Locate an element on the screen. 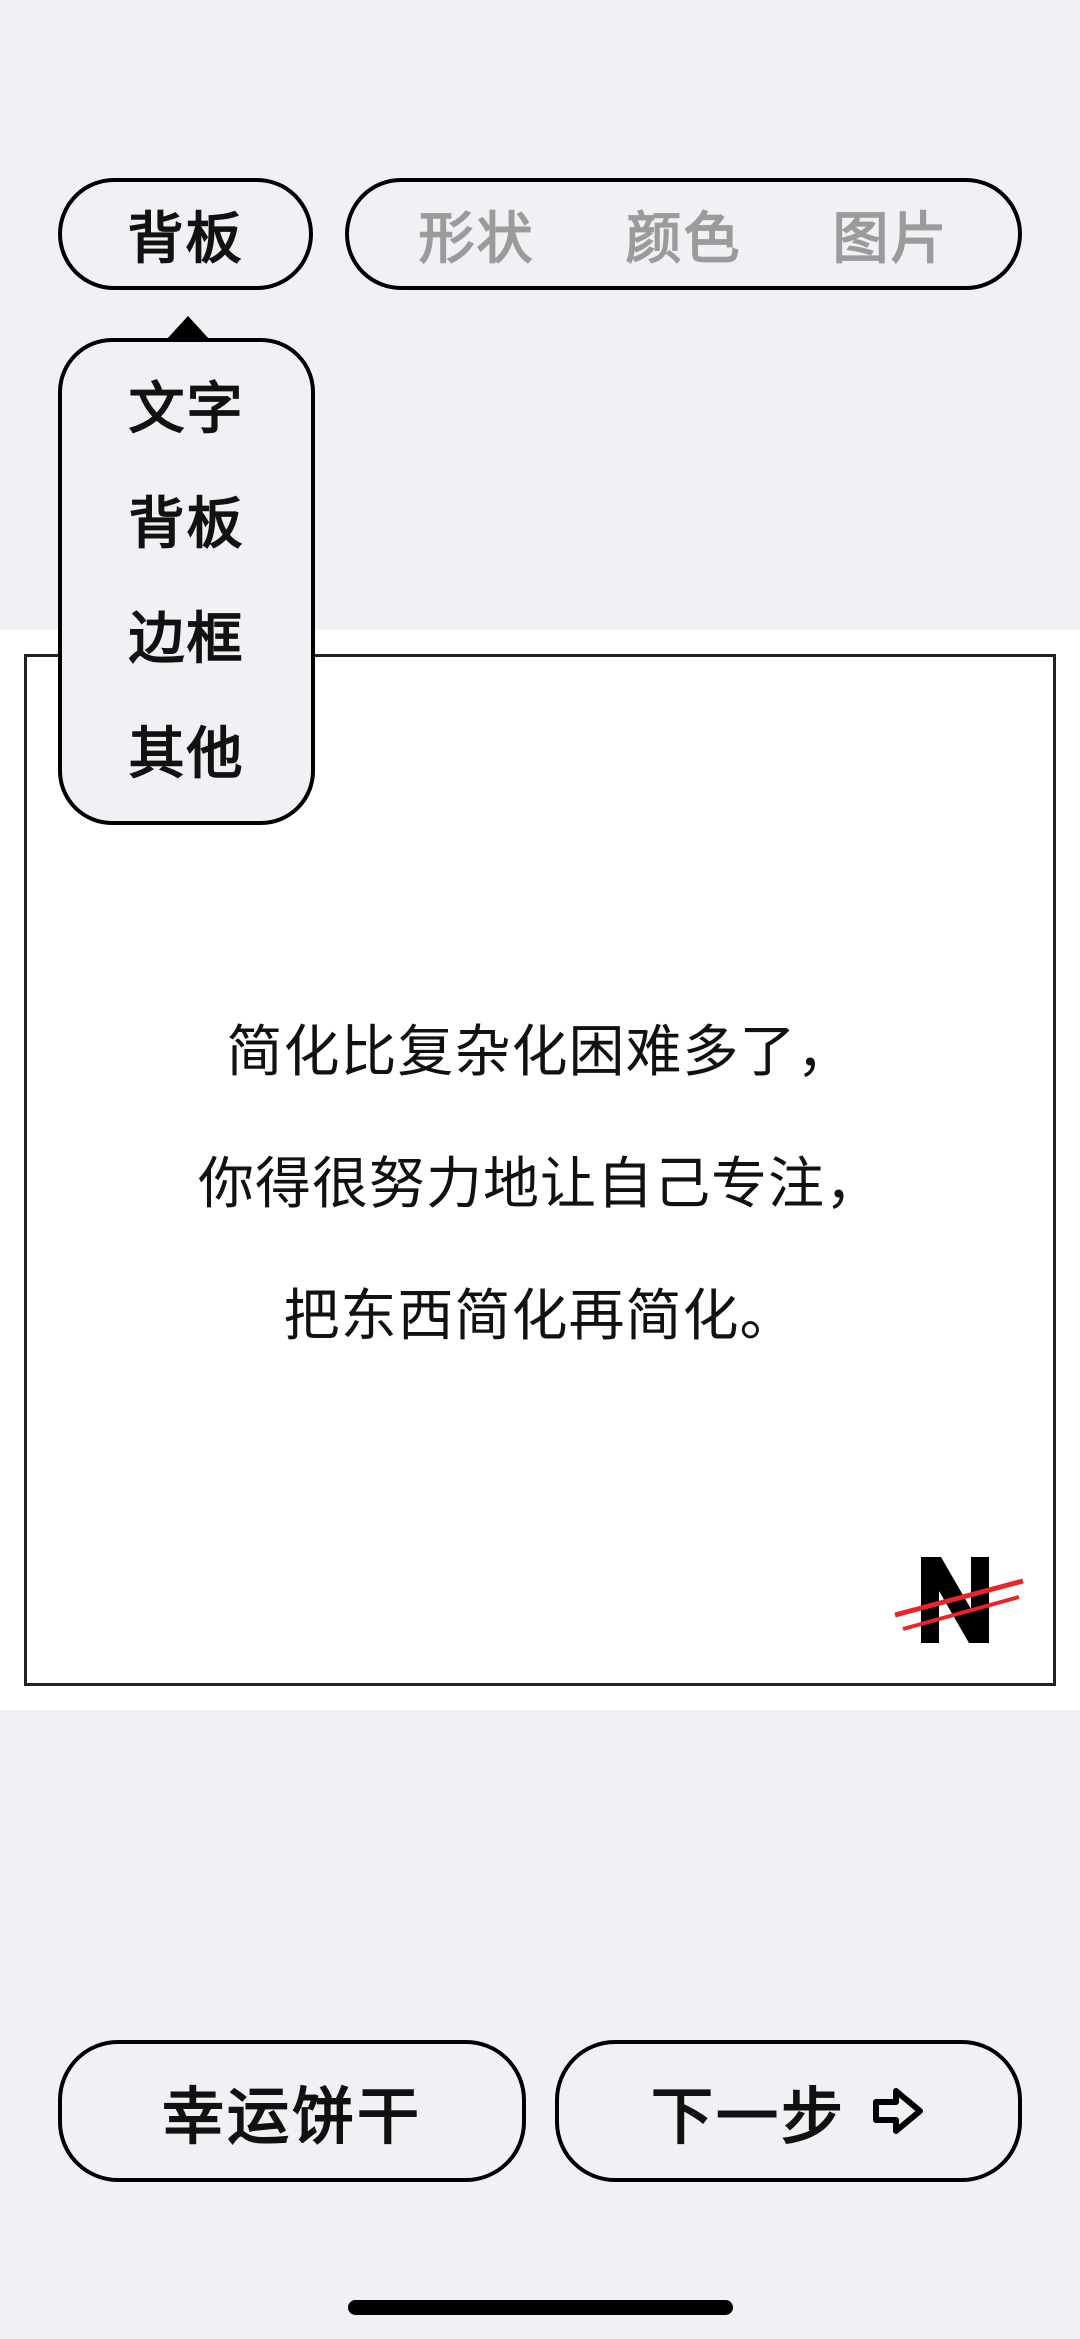 This screenshot has width=1080, height=2339. arrow-right-icon is located at coordinates (898, 2111).